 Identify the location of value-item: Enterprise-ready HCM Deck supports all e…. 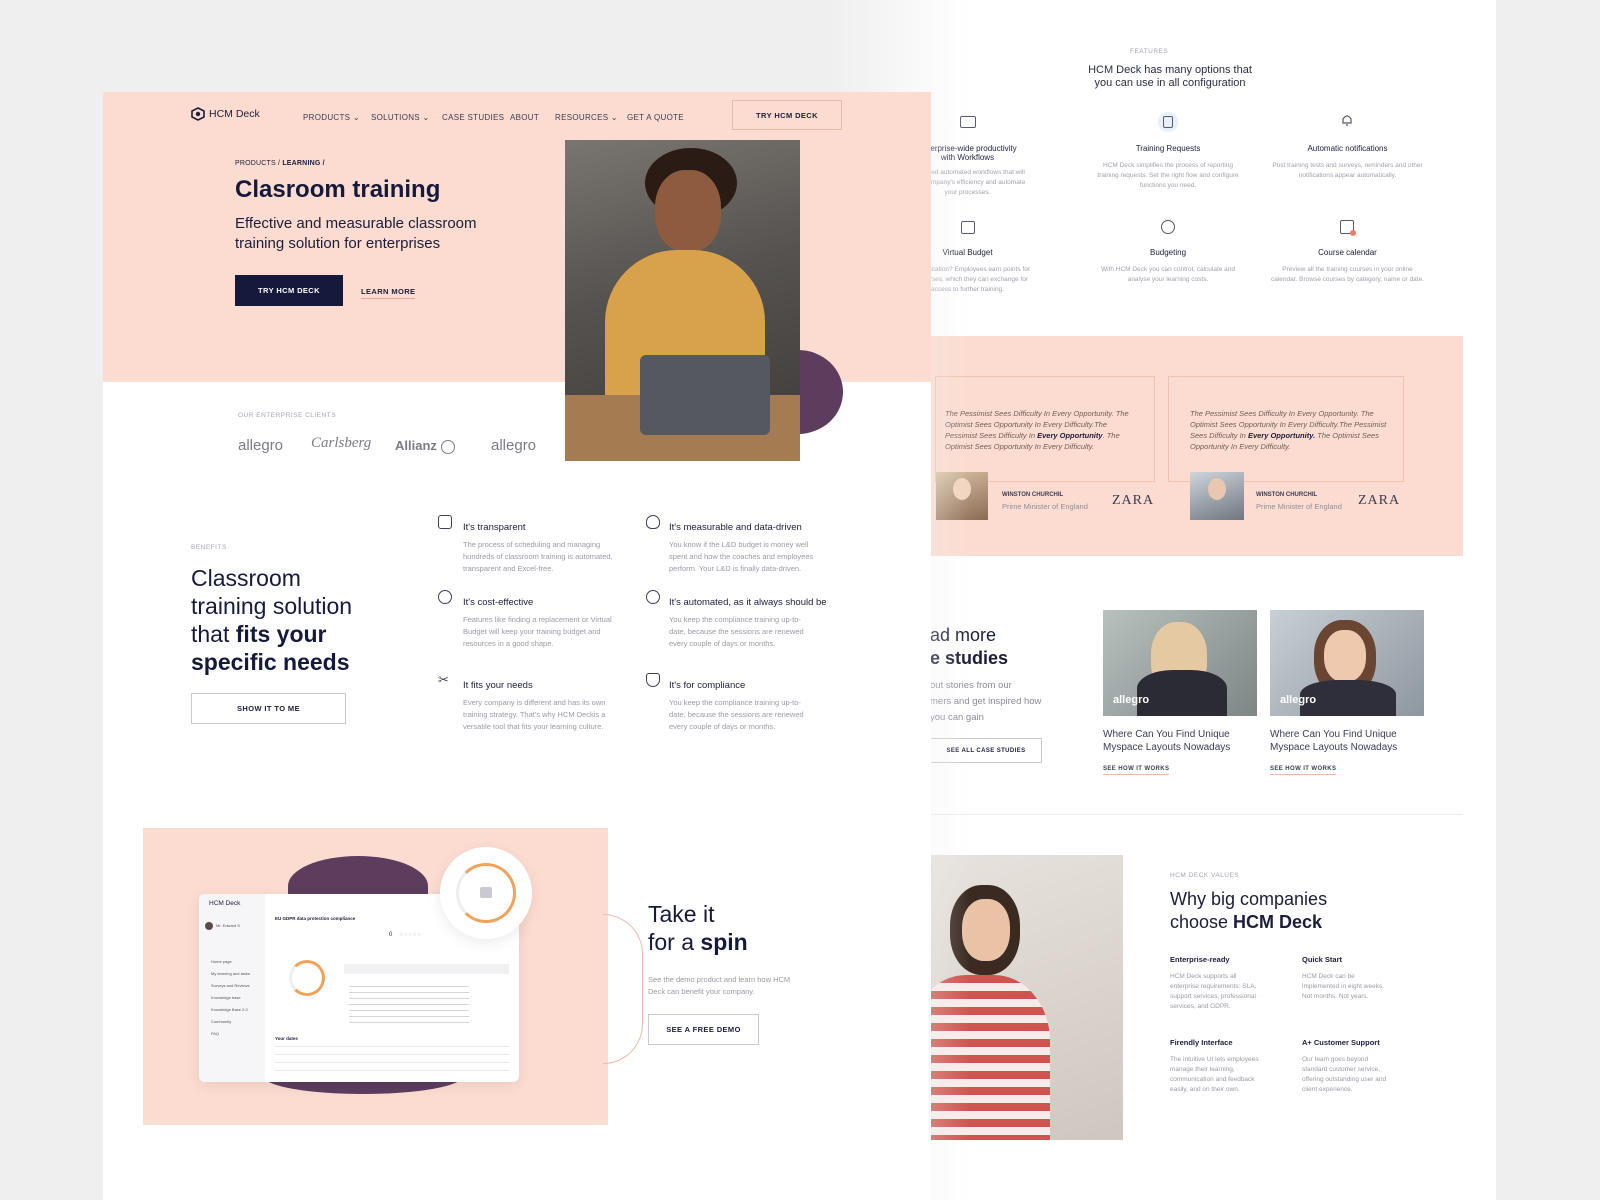
(1213, 982).